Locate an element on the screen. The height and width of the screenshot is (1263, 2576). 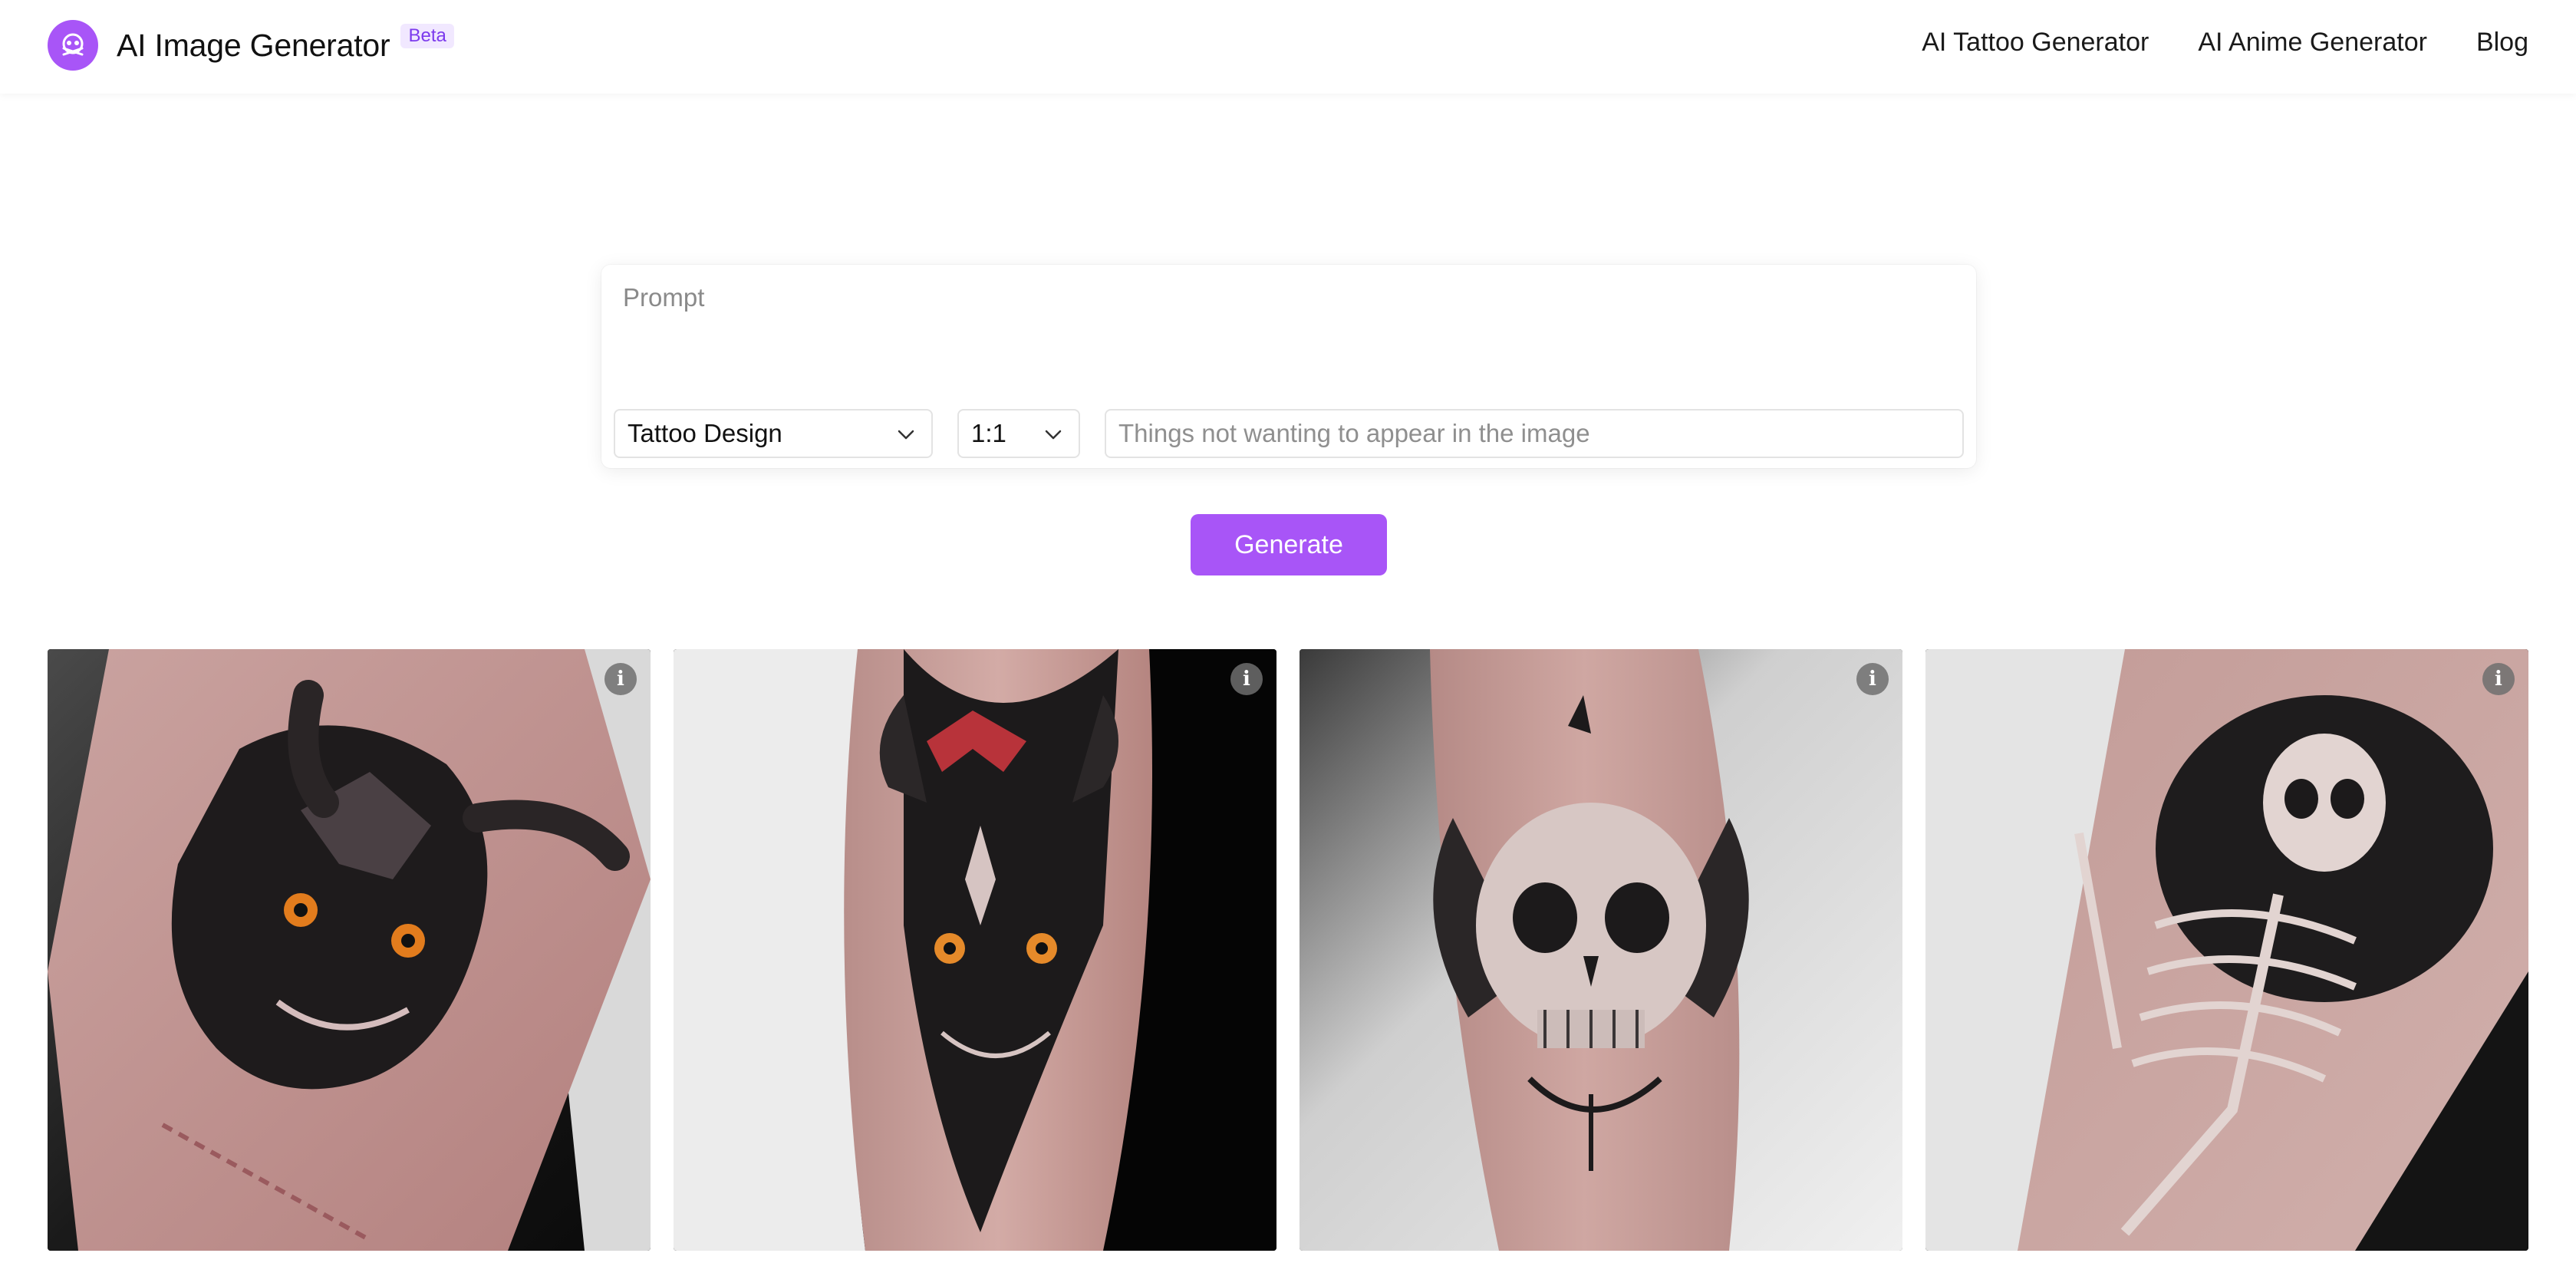
skull-logo-icon is located at coordinates (73, 45).